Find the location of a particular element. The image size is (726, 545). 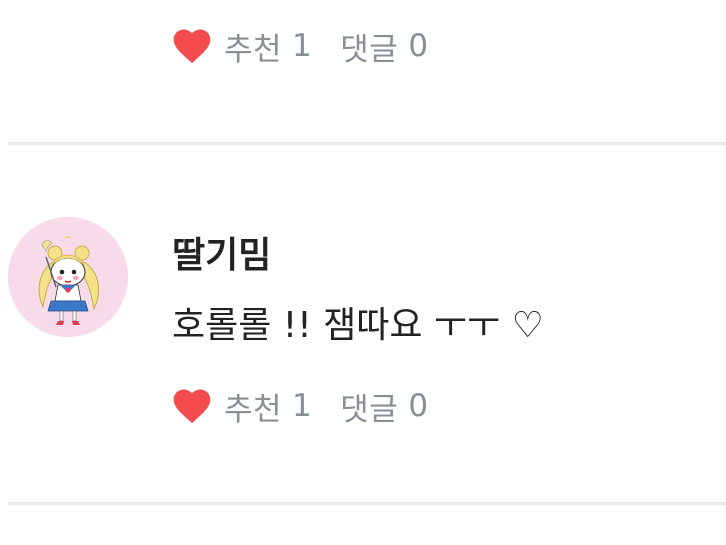

sailor-character-avatar-icon is located at coordinates (68, 277).